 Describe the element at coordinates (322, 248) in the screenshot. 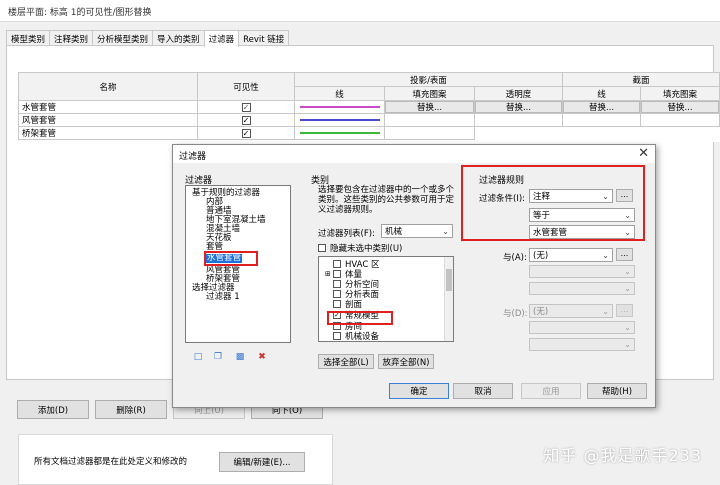

I see `hide-unchecked-checkbox` at that location.